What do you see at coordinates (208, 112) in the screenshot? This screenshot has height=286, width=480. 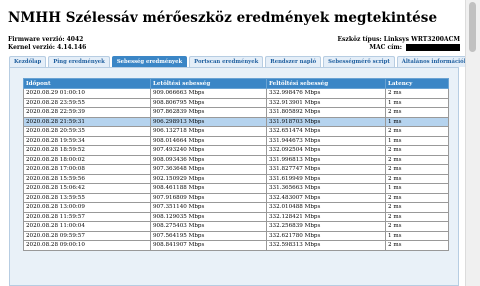 I see `cell-download: 907.862839 Mbps` at bounding box center [208, 112].